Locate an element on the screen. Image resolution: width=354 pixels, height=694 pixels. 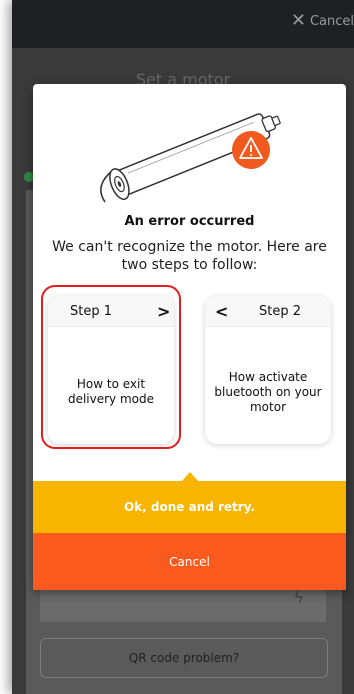
bolt-icon: ϟ is located at coordinates (298, 597).